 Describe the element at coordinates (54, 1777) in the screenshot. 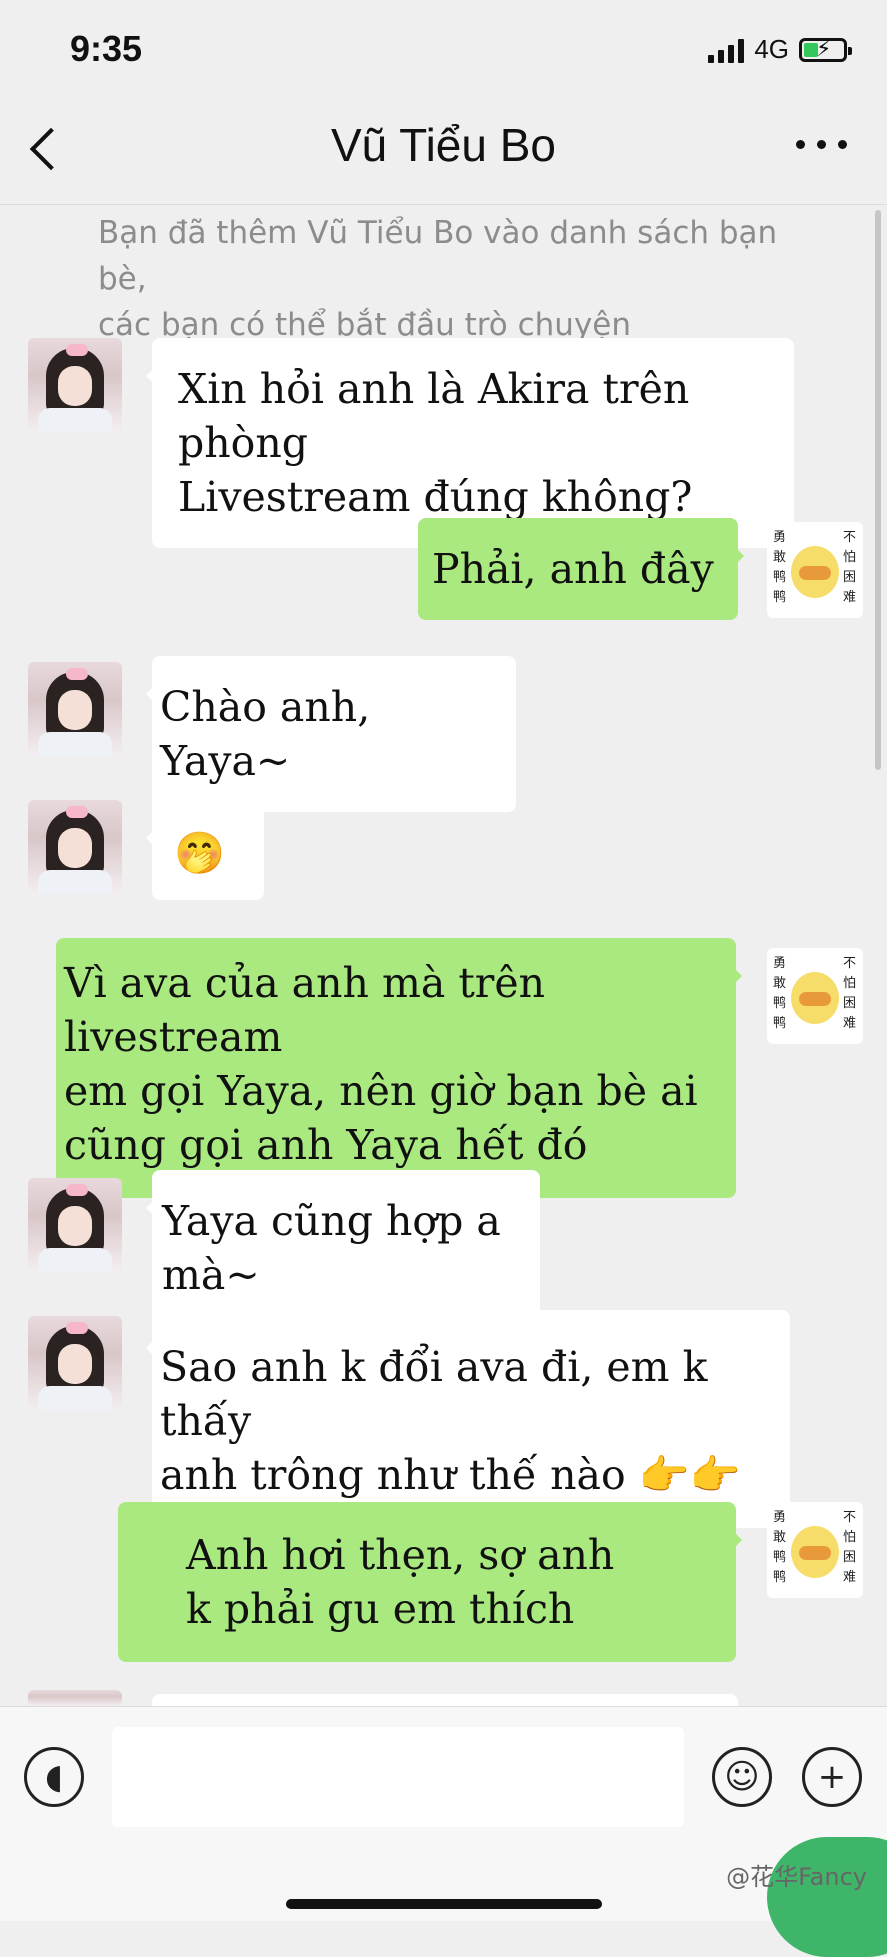

I see `voice-icon: ◖` at that location.